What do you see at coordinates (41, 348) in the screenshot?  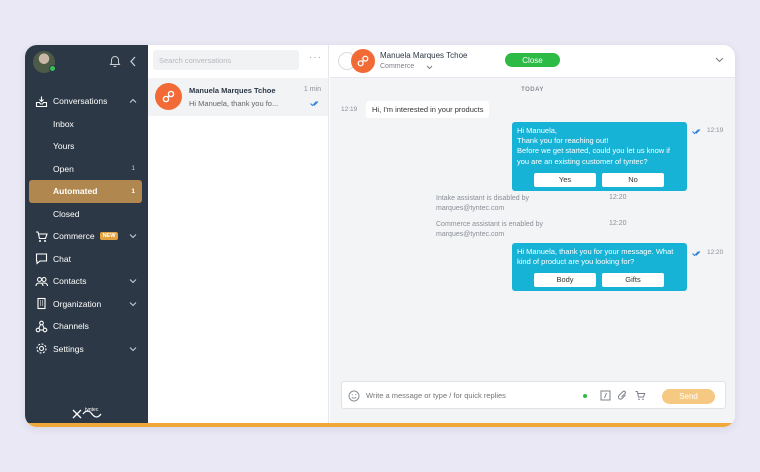 I see `gear-icon` at bounding box center [41, 348].